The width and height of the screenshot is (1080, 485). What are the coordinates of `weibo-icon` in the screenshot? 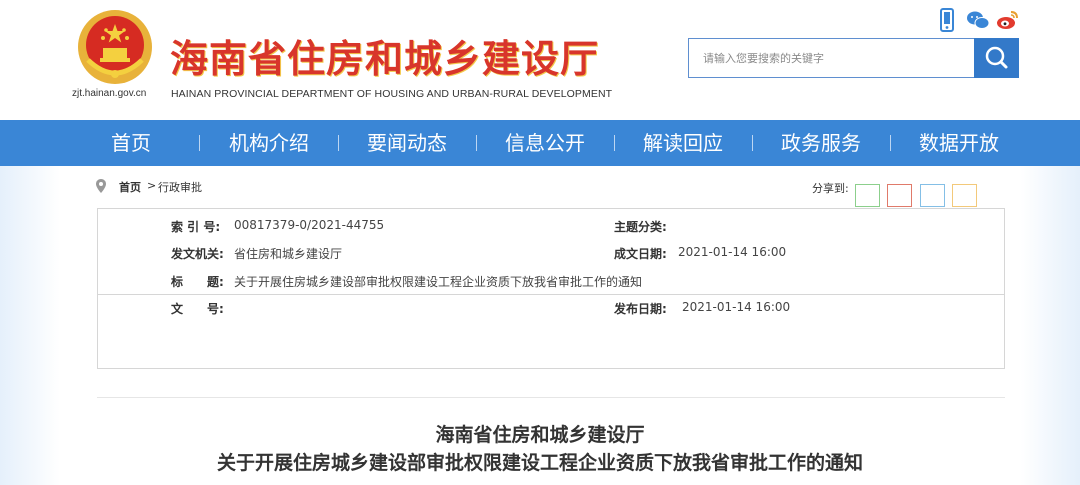 It's located at (1007, 20).